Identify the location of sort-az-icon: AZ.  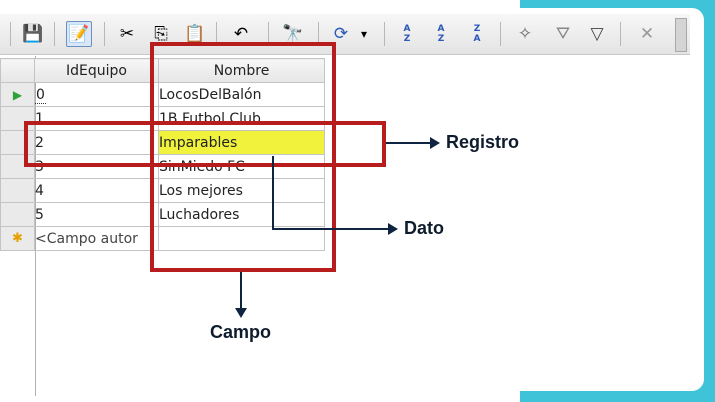
(407, 34).